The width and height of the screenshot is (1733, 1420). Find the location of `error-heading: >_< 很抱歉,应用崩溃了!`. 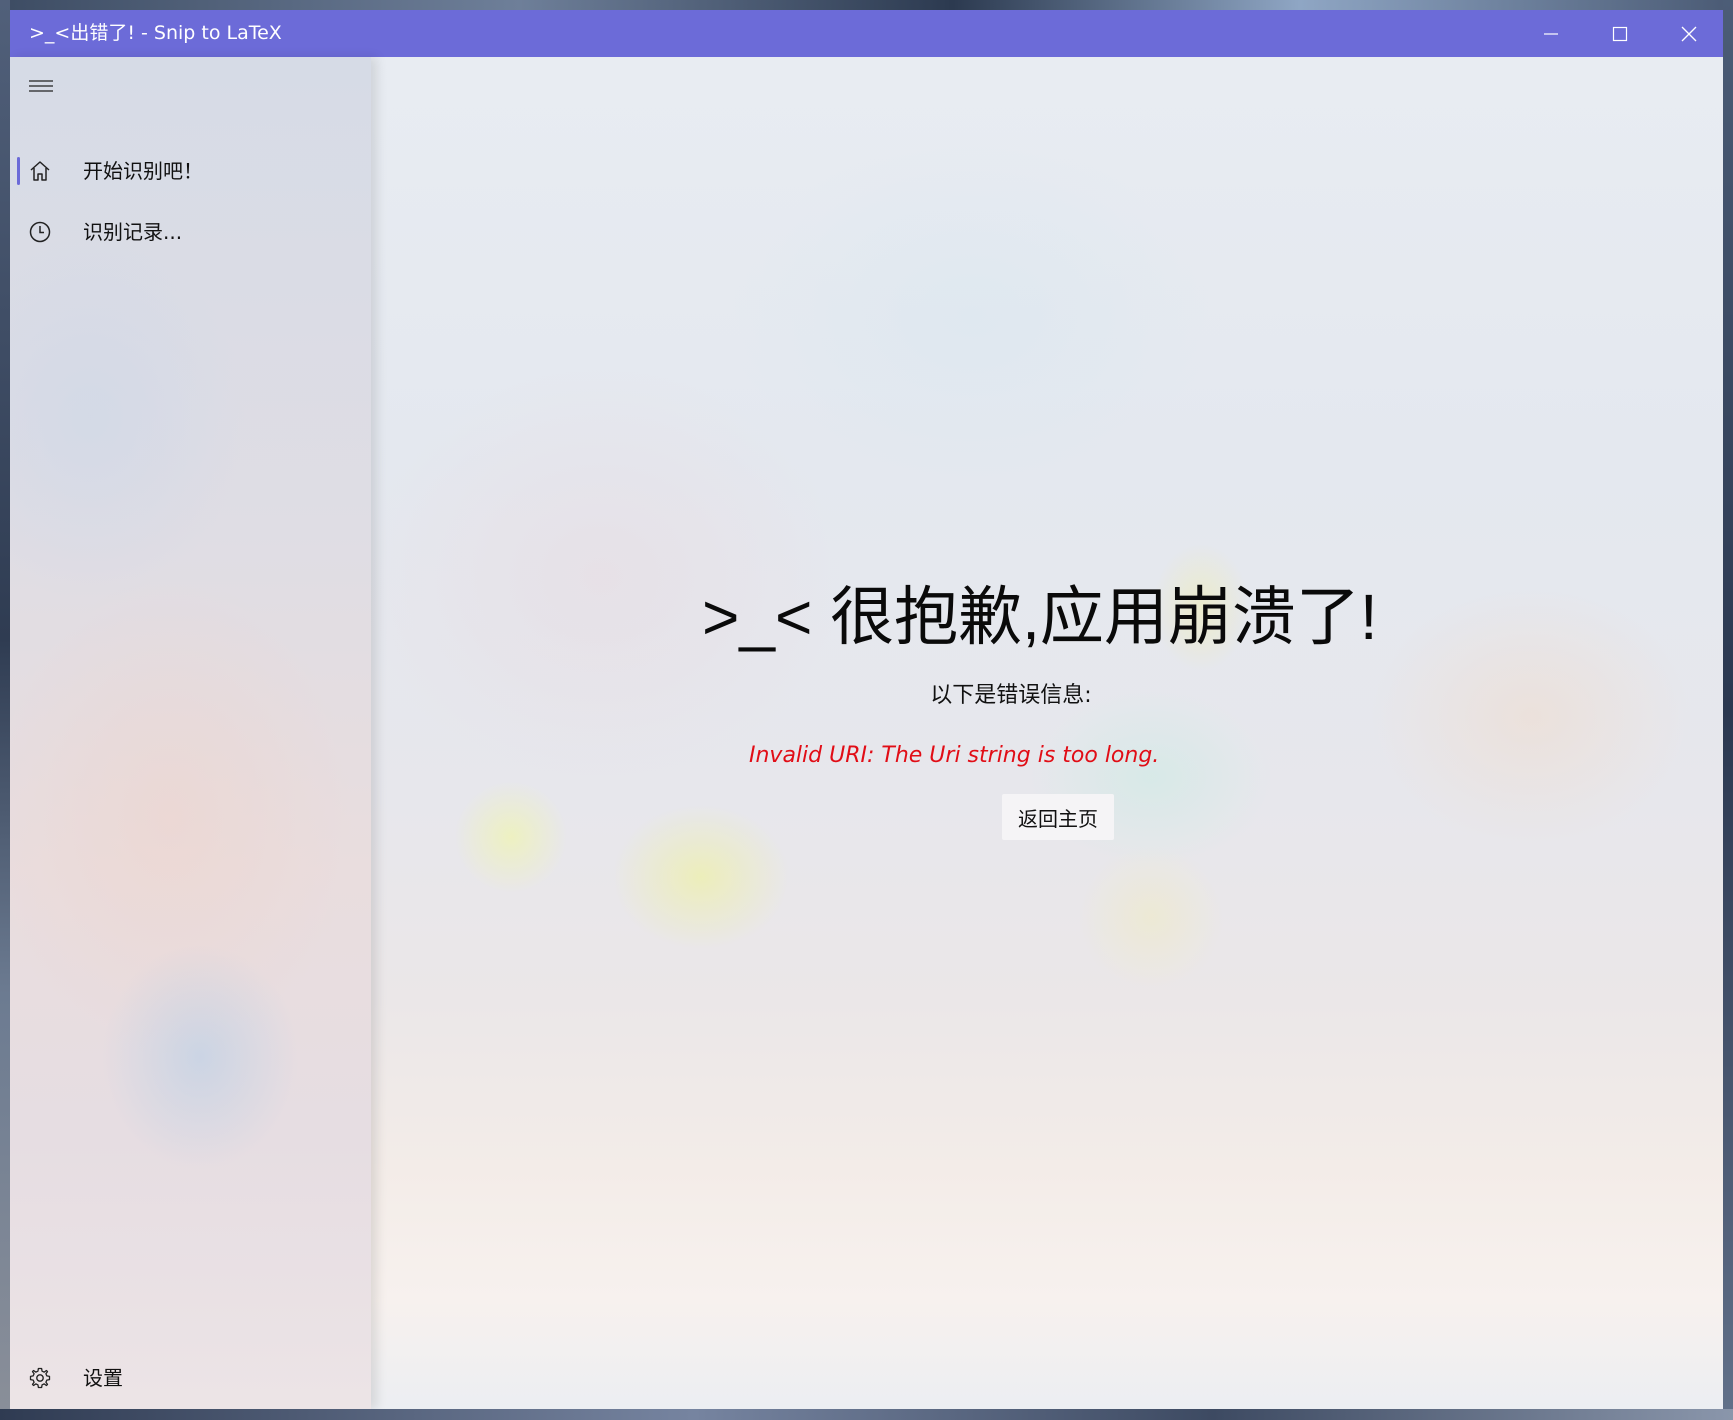

error-heading: >_< 很抱歉,应用崩溃了! is located at coordinates (1040, 617).